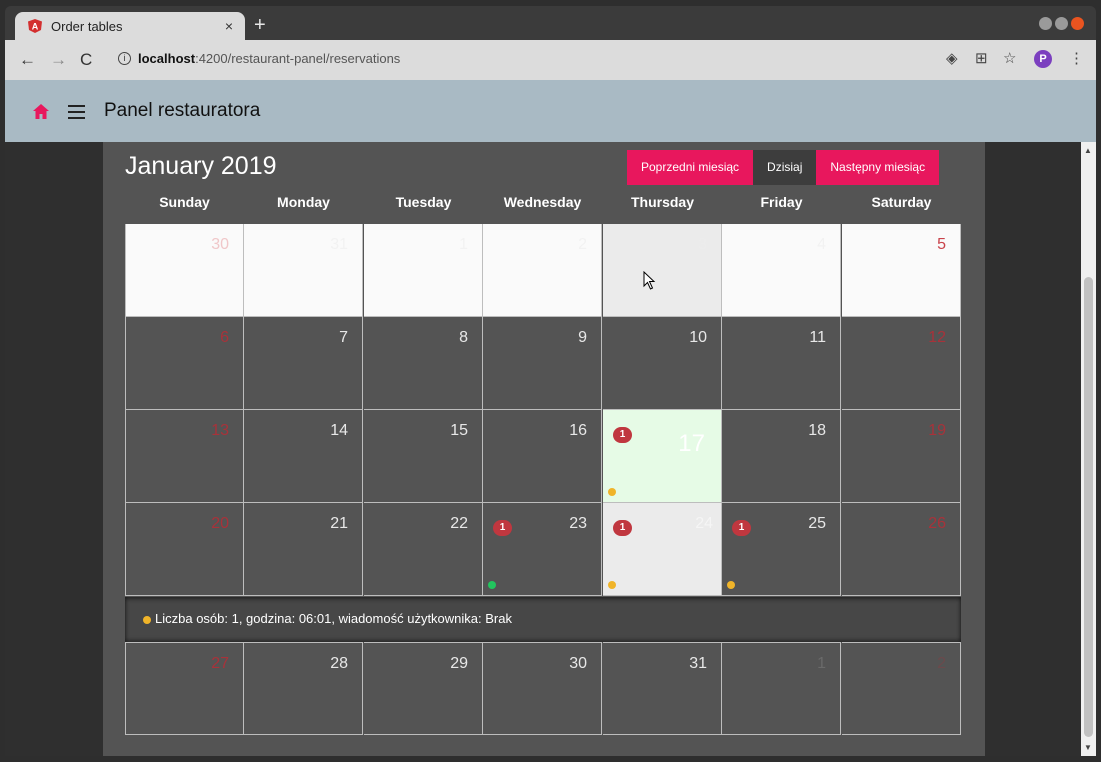  Describe the element at coordinates (542, 363) in the screenshot. I see `calendar-day-cell: 9` at that location.